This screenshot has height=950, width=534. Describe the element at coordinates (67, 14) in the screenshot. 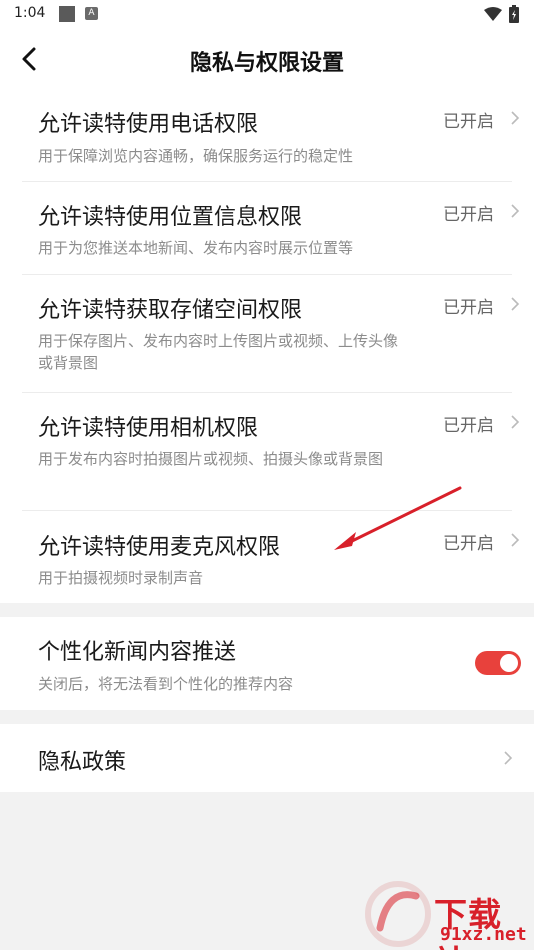

I see `notification-icon` at that location.